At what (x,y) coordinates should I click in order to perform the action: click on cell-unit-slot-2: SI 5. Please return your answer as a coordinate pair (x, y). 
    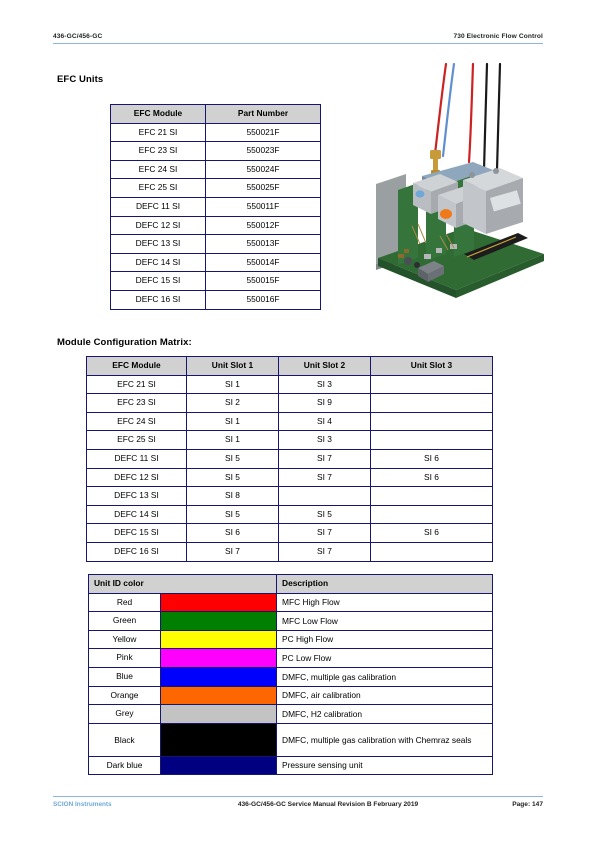
    Looking at the image, I should click on (324, 514).